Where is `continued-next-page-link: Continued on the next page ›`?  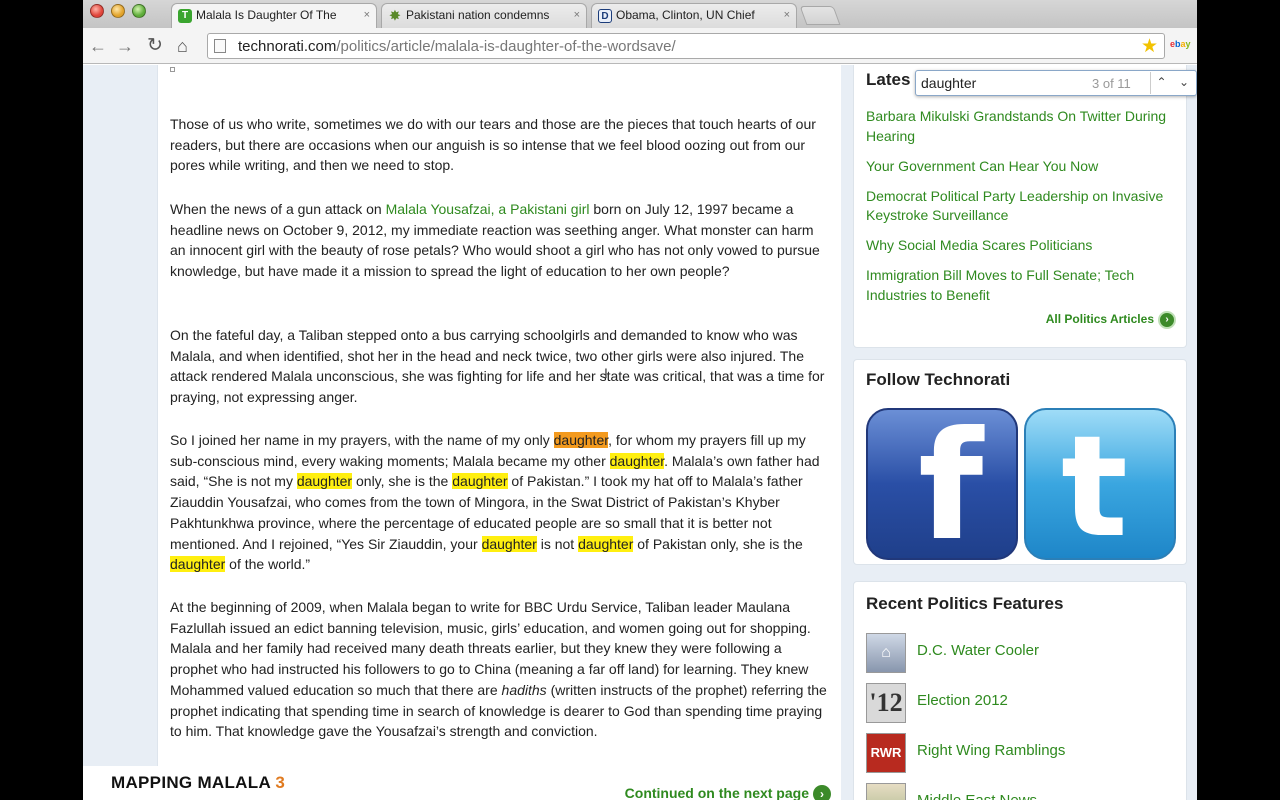
continued-next-page-link: Continued on the next page › is located at coordinates (728, 792).